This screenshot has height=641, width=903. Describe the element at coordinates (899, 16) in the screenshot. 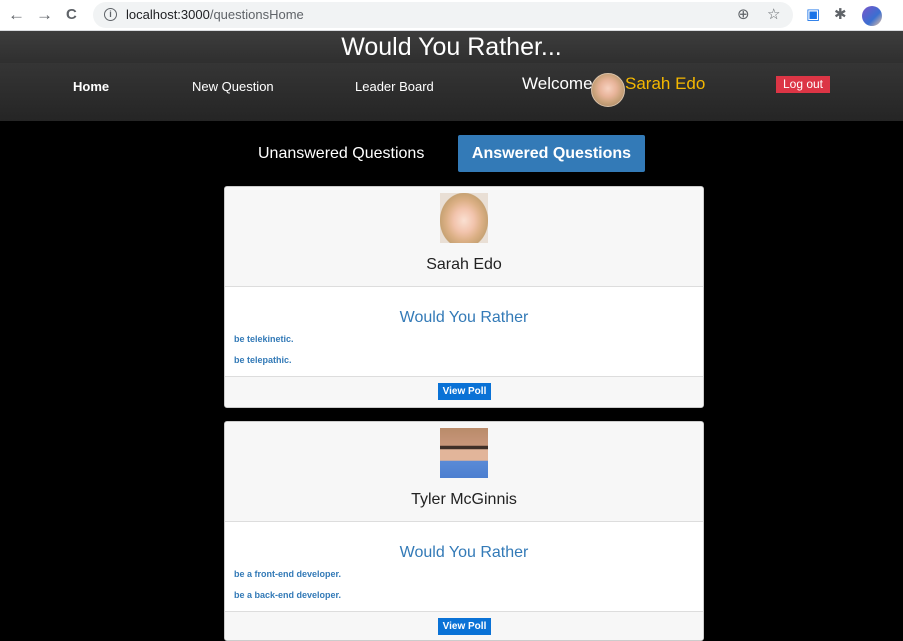

I see `menu-icon: ⋮` at that location.